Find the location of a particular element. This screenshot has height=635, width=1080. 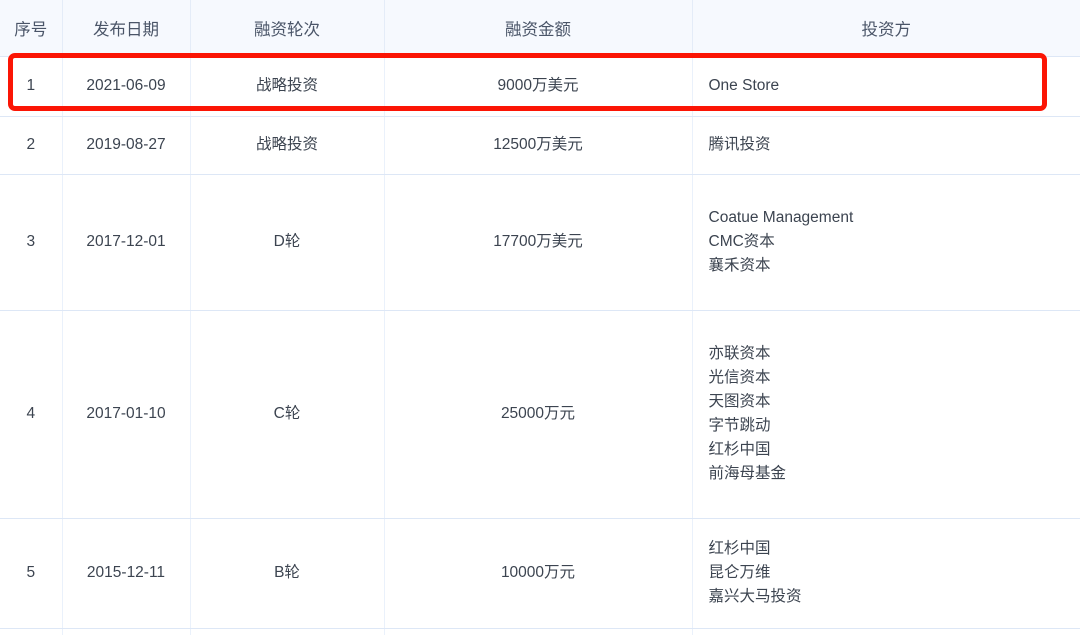

cell-amount: 12500万美元 is located at coordinates (538, 145).